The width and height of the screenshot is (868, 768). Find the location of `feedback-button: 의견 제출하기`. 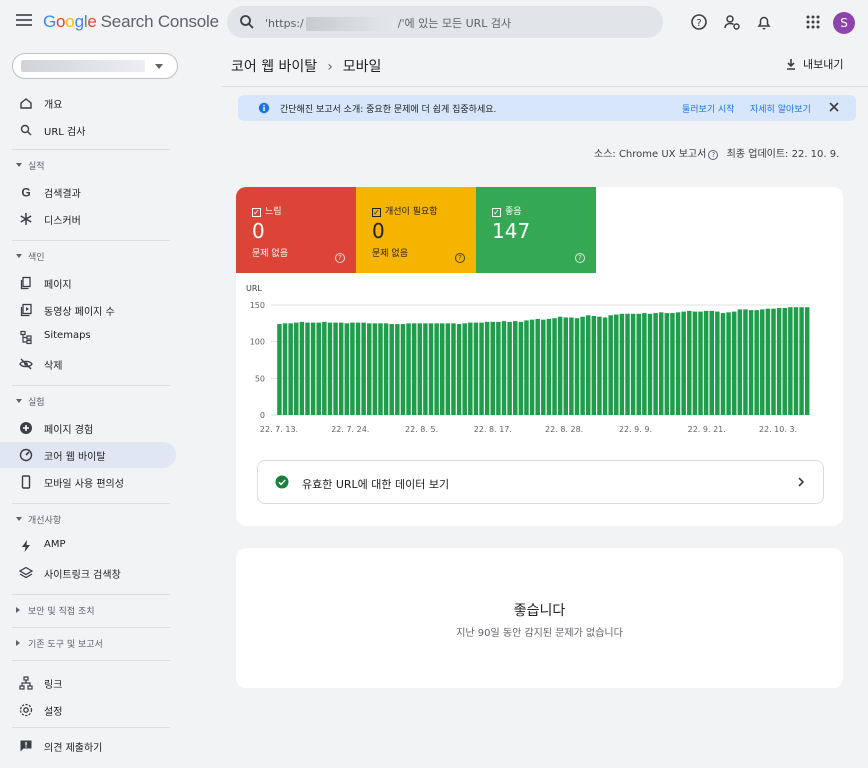

feedback-button: 의견 제출하기 is located at coordinates (90, 746).